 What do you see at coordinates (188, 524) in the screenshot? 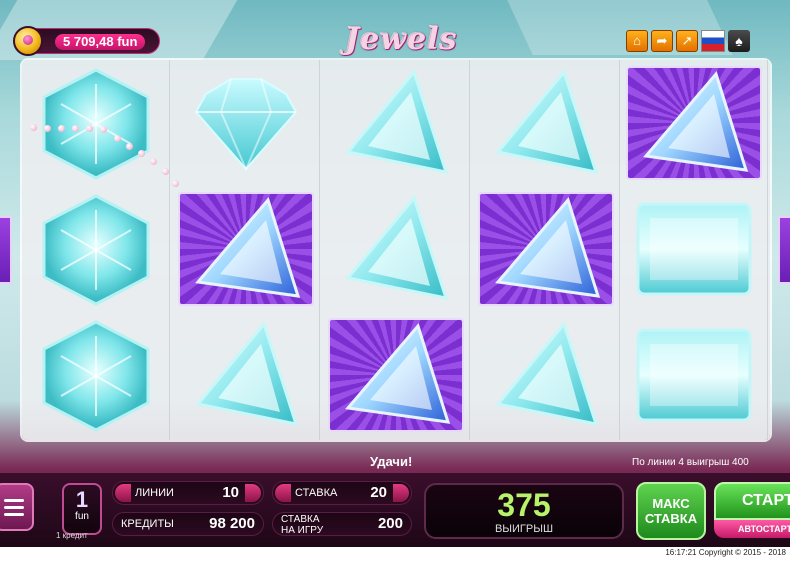
I see `credits-field: КРЕДИТЫ 98 200` at bounding box center [188, 524].